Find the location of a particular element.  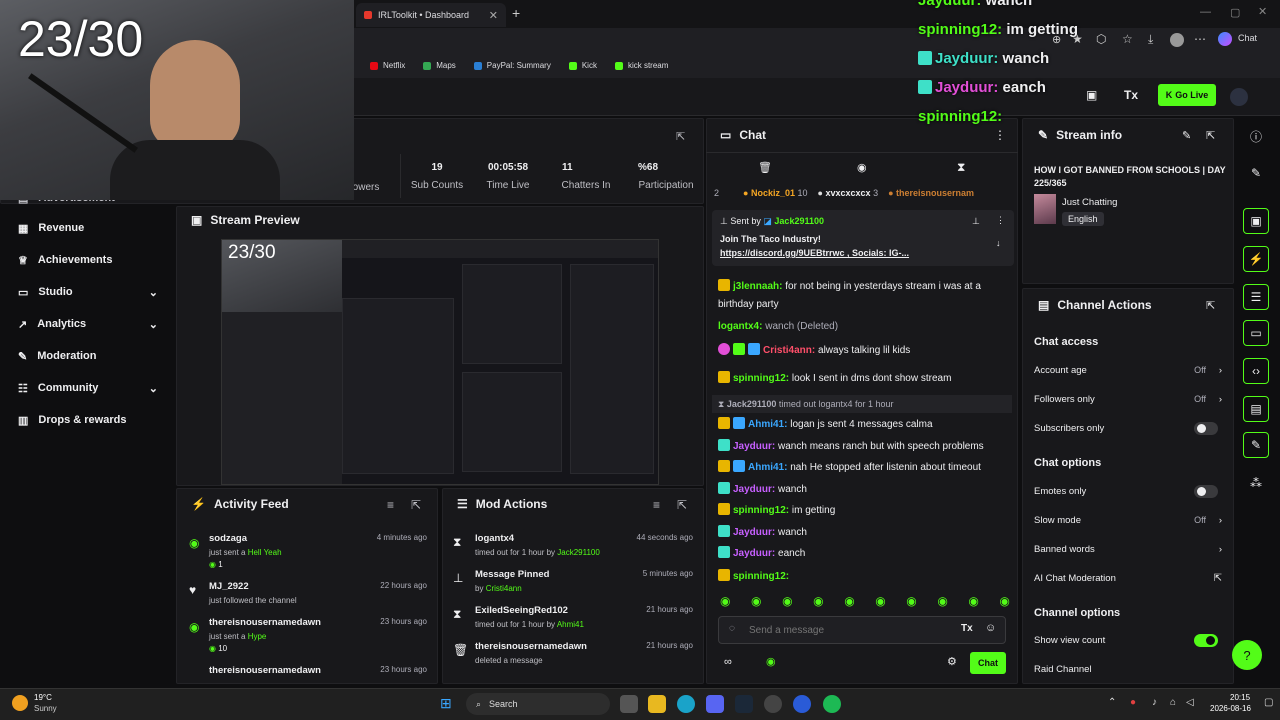

info-icon: ⓘ is located at coordinates (1256, 136).